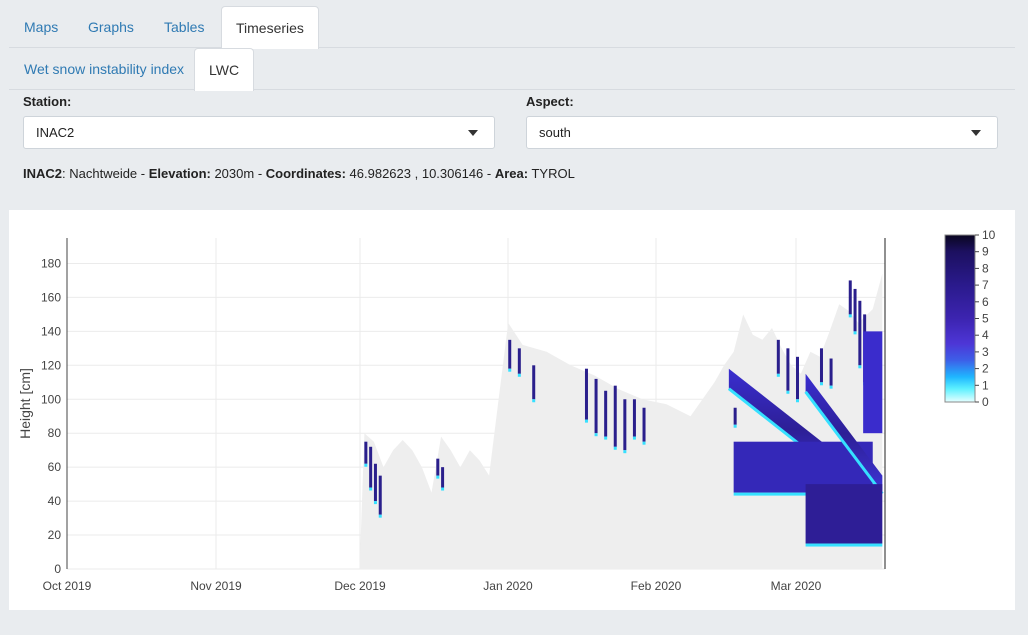 The width and height of the screenshot is (1028, 635). Describe the element at coordinates (55, 501) in the screenshot. I see `y-tick-label: 40` at that location.